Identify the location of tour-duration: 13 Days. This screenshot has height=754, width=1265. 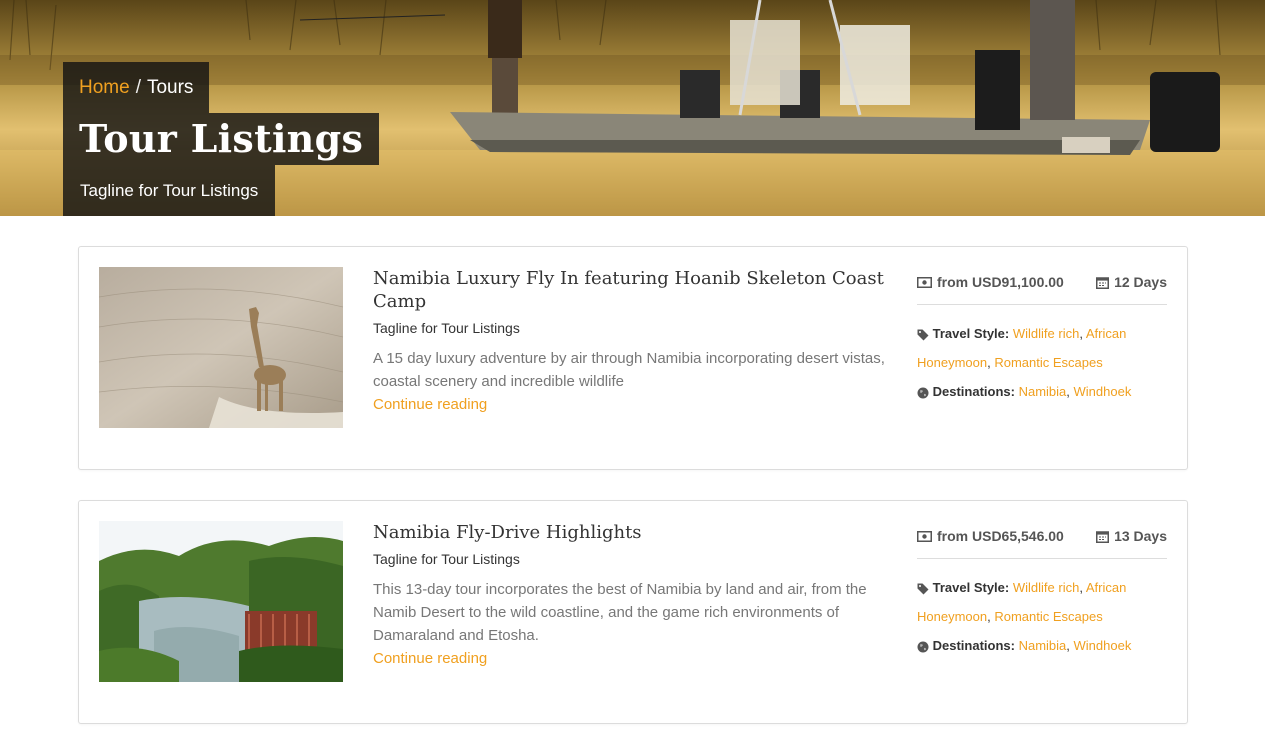
(1131, 536).